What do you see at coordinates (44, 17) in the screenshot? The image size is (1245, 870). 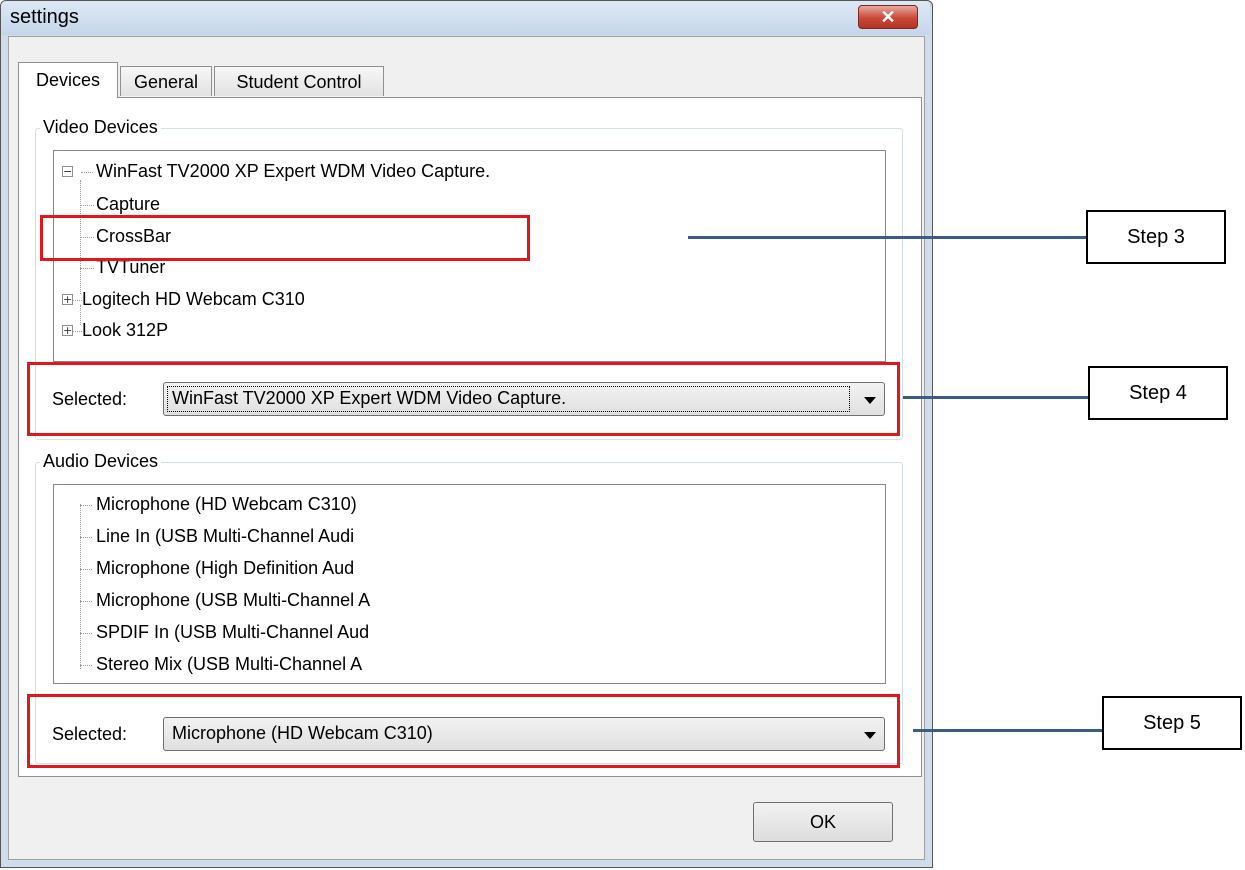 I see `window-title: settings` at bounding box center [44, 17].